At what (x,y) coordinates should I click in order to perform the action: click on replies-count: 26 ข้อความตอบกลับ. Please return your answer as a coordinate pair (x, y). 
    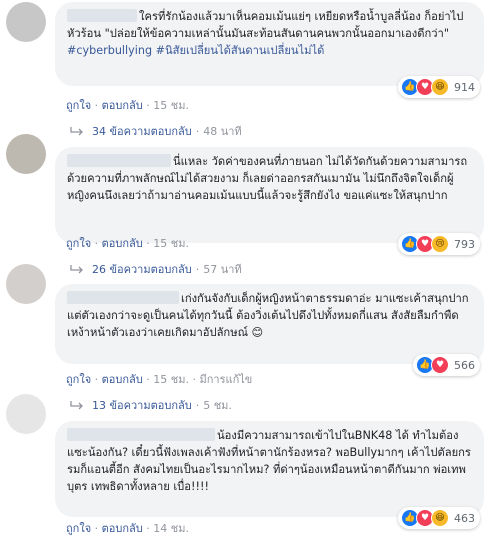
    Looking at the image, I should click on (142, 269).